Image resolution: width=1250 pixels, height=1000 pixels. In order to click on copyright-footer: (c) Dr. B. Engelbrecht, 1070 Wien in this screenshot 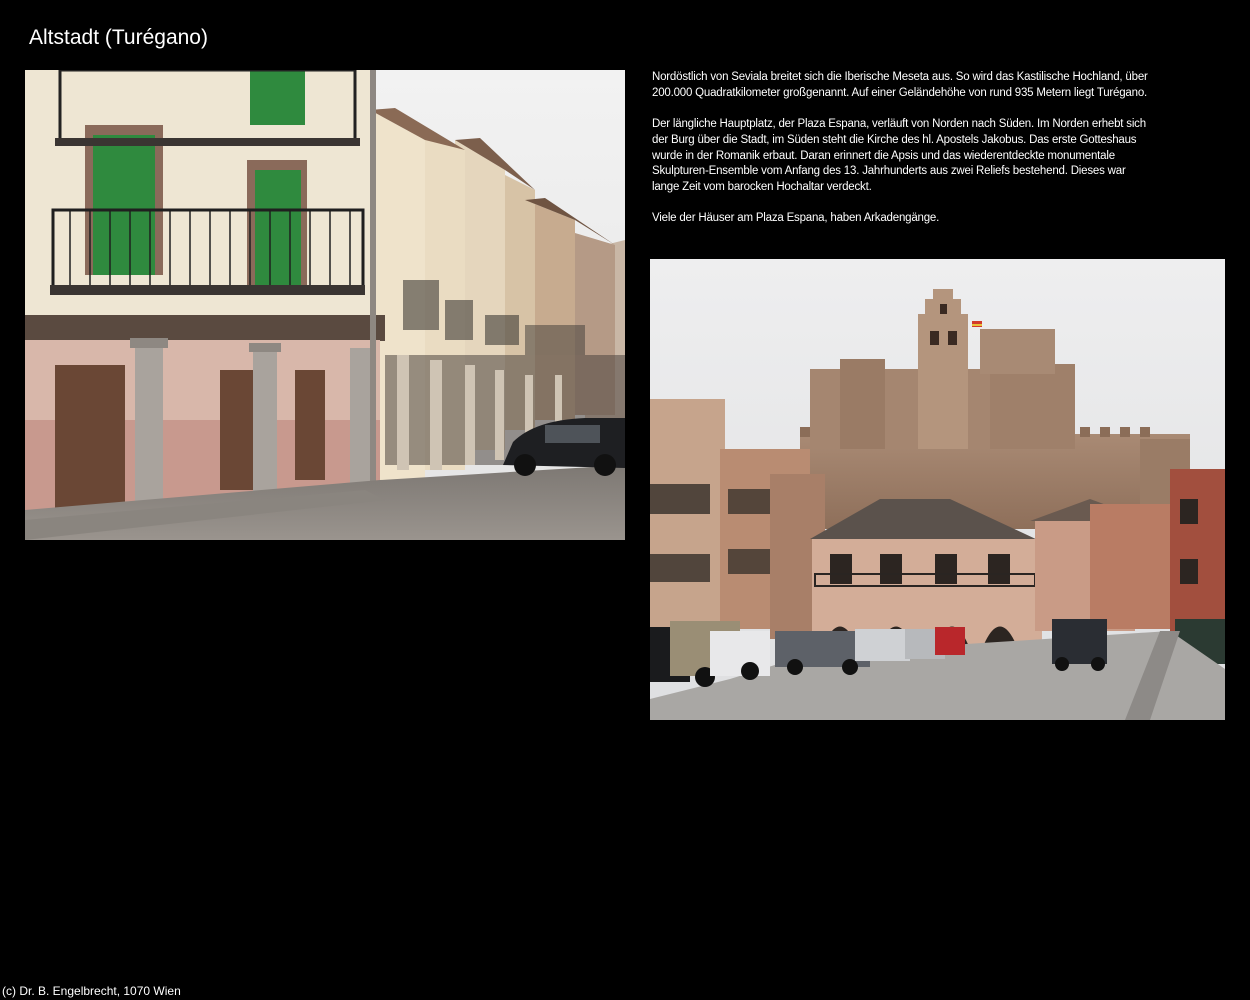, I will do `click(91, 991)`.